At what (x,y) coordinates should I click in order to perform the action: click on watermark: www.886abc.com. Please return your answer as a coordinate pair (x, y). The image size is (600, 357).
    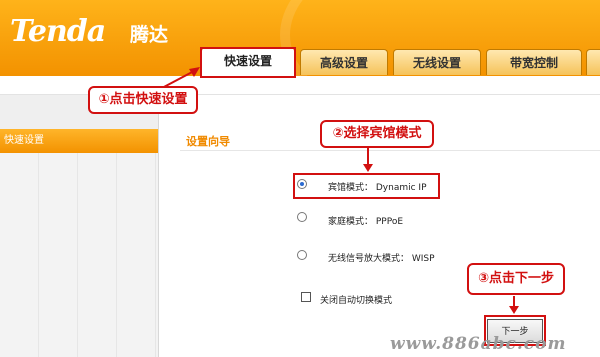
    Looking at the image, I should click on (478, 344).